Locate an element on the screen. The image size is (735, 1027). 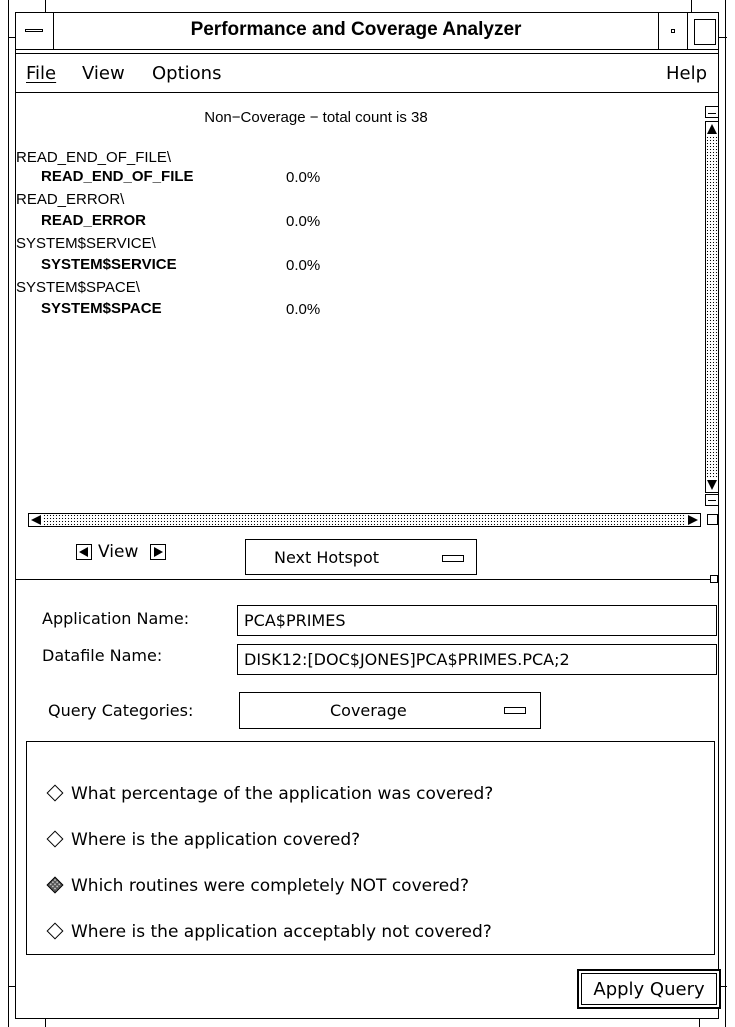
menu-view: View is located at coordinates (103, 73).